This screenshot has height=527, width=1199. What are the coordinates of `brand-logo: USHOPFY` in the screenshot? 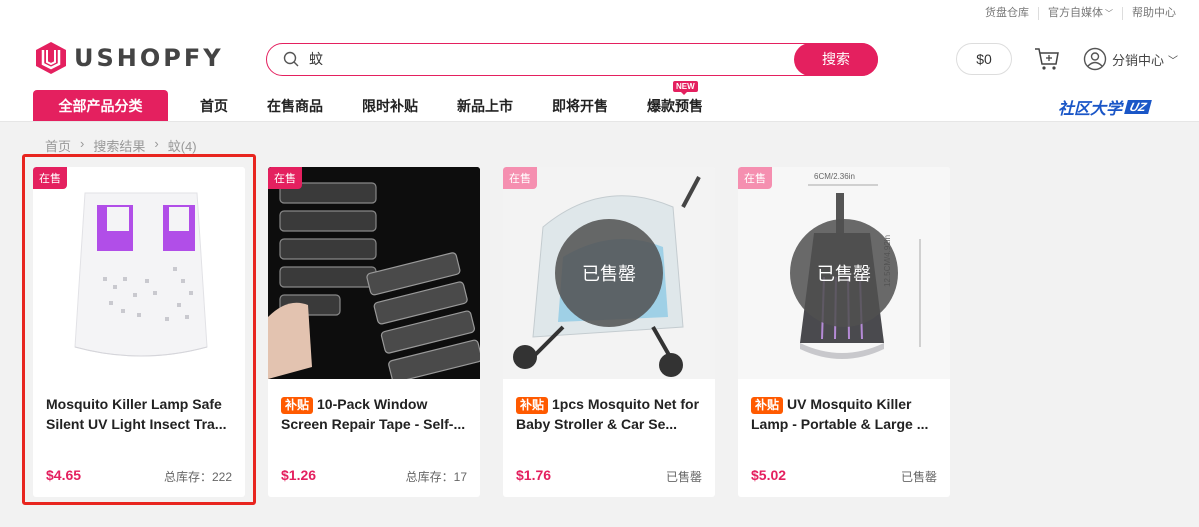 It's located at (129, 58).